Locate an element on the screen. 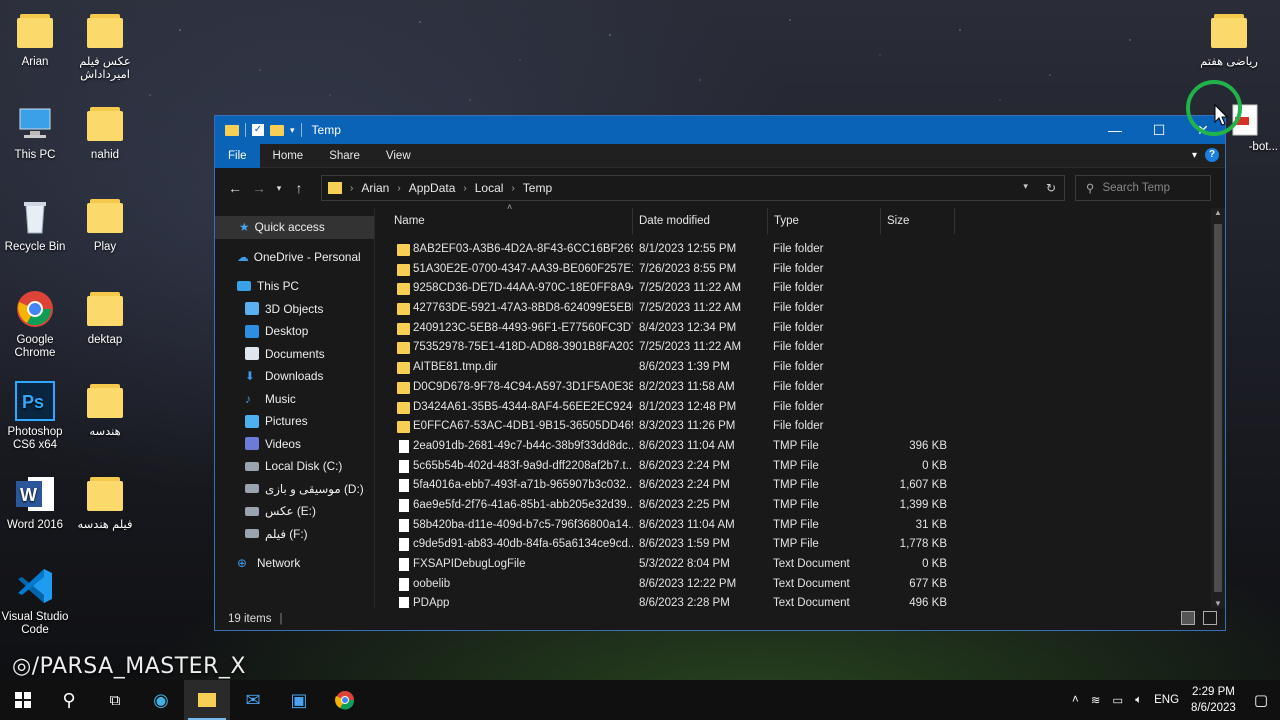 The width and height of the screenshot is (1280, 720). desktop-icon-folder-right: ریاضی هفتم is located at coordinates (1229, 39).